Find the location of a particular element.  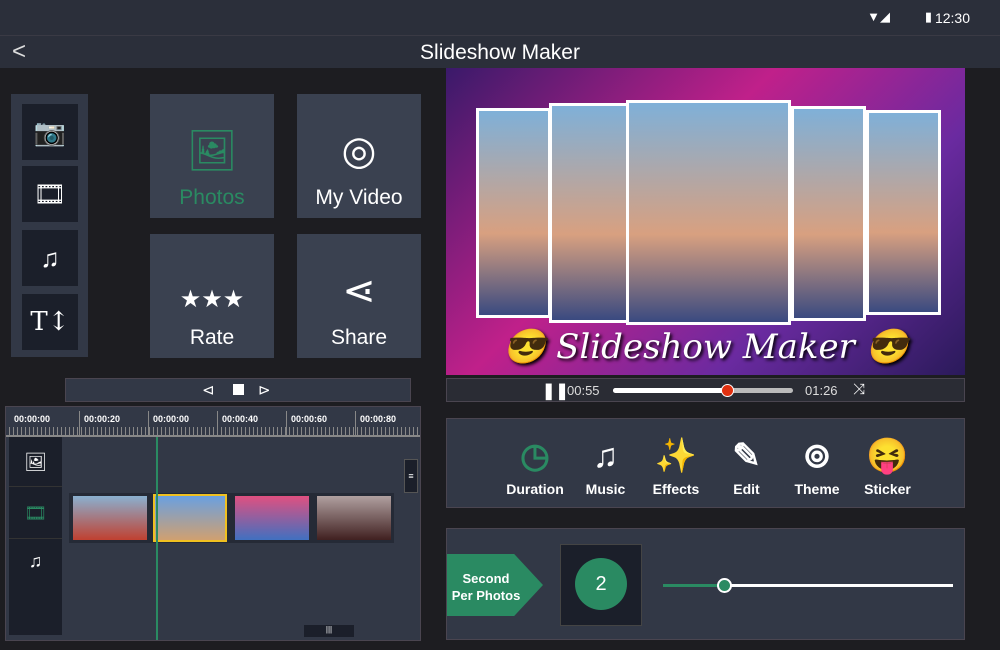

camera-icon: 📷 is located at coordinates (50, 131).